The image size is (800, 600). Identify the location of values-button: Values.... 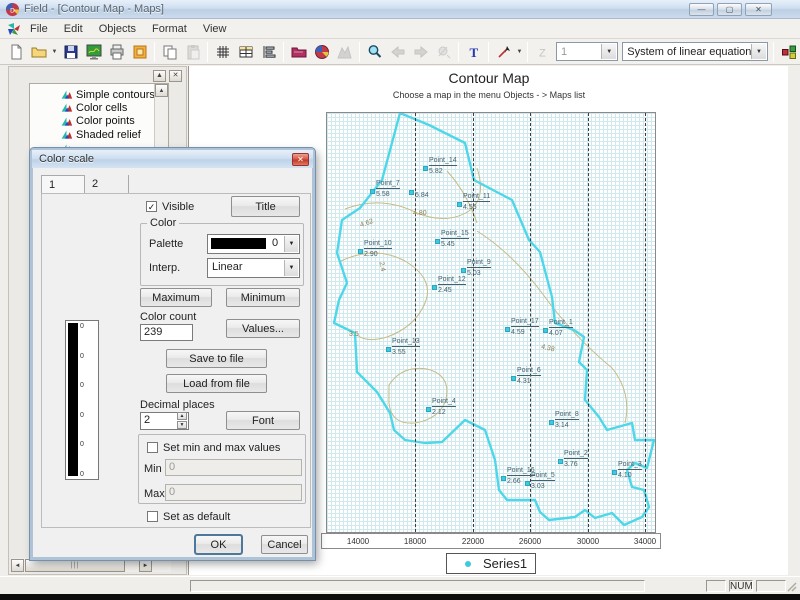
(263, 328).